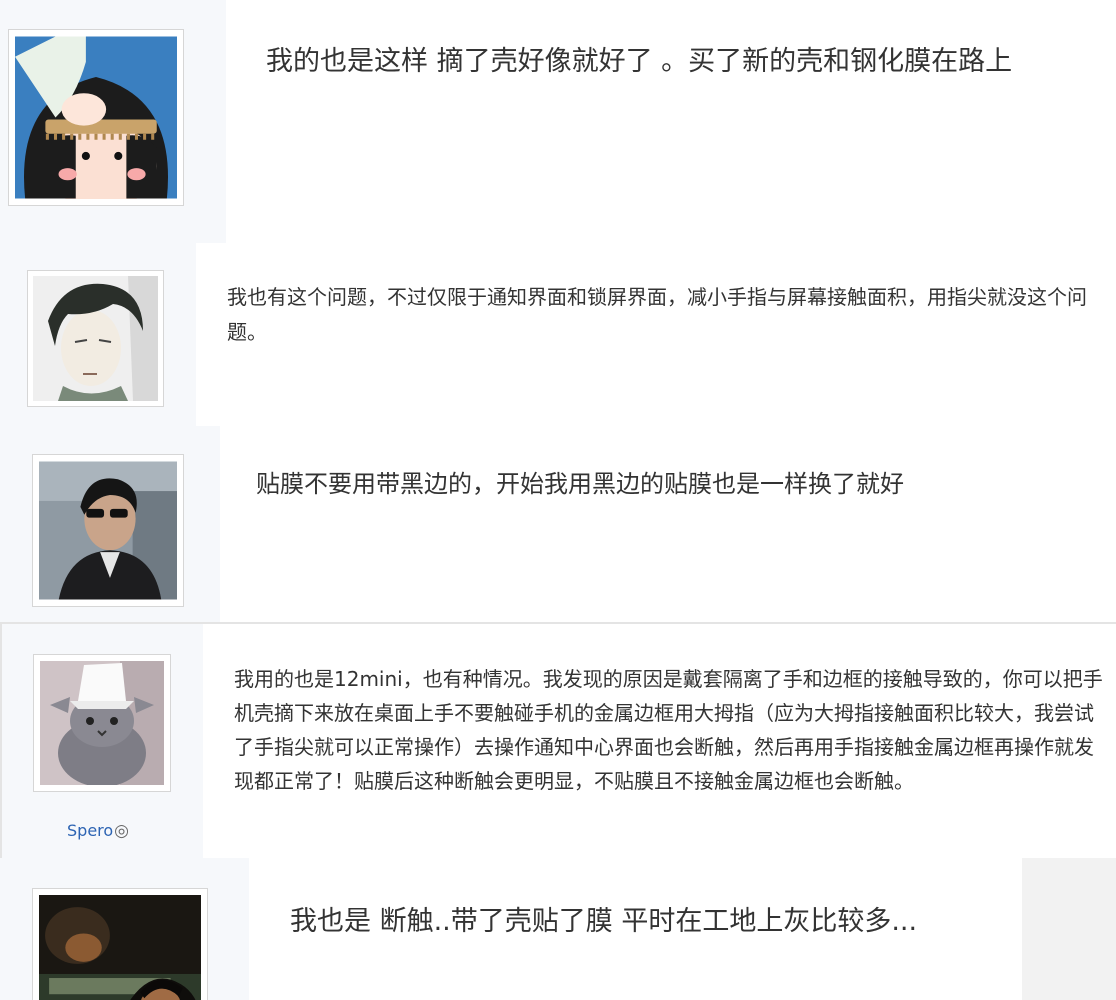 This screenshot has height=1000, width=1116. Describe the element at coordinates (122, 831) in the screenshot. I see `member-badge-icon: ◎` at that location.